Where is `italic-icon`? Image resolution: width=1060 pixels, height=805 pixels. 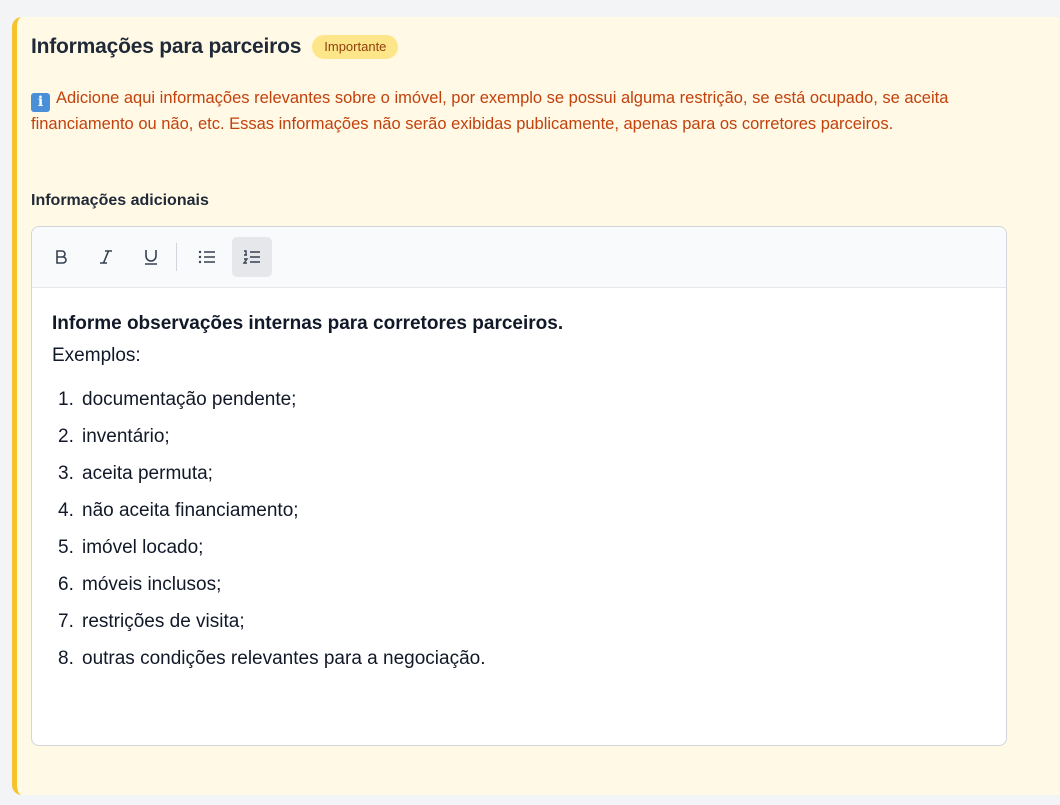
italic-icon is located at coordinates (106, 257).